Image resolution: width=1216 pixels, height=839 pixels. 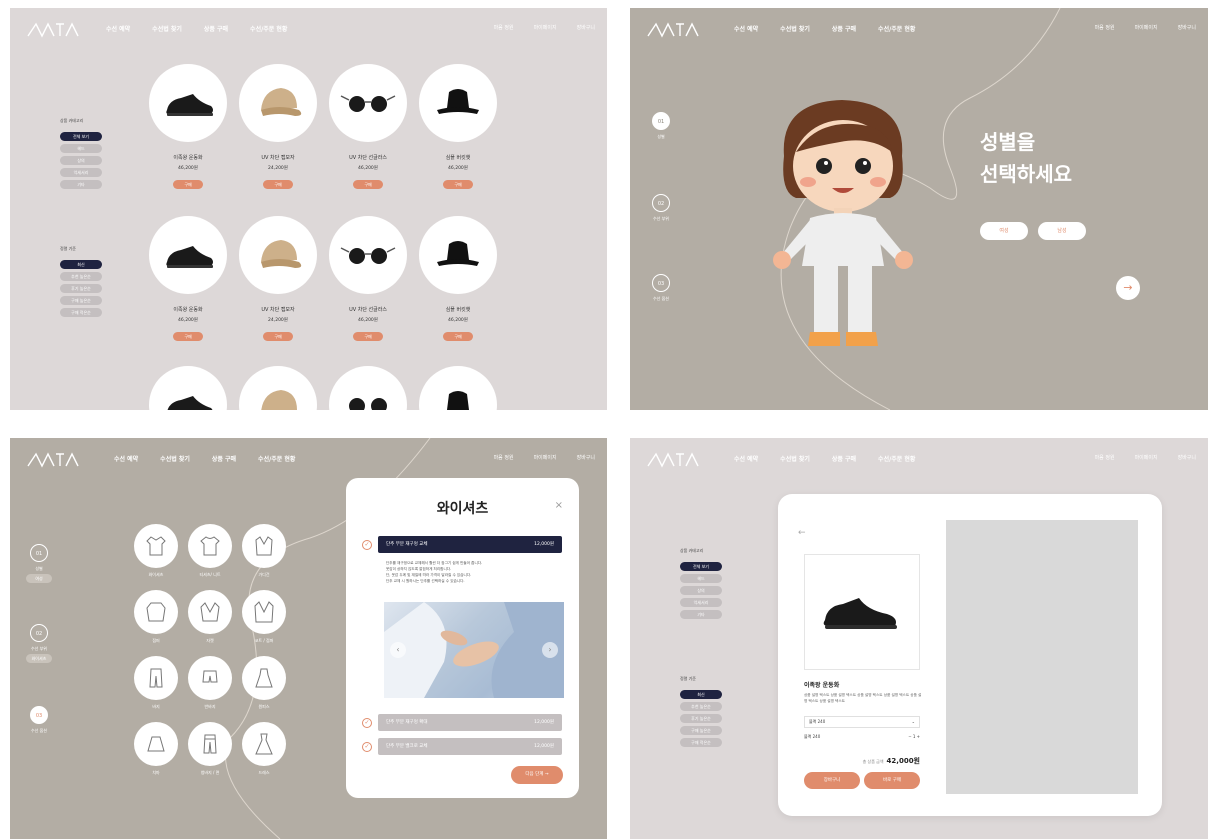 What do you see at coordinates (264, 551) in the screenshot?
I see `garment-cardigan: 가디건` at bounding box center [264, 551].